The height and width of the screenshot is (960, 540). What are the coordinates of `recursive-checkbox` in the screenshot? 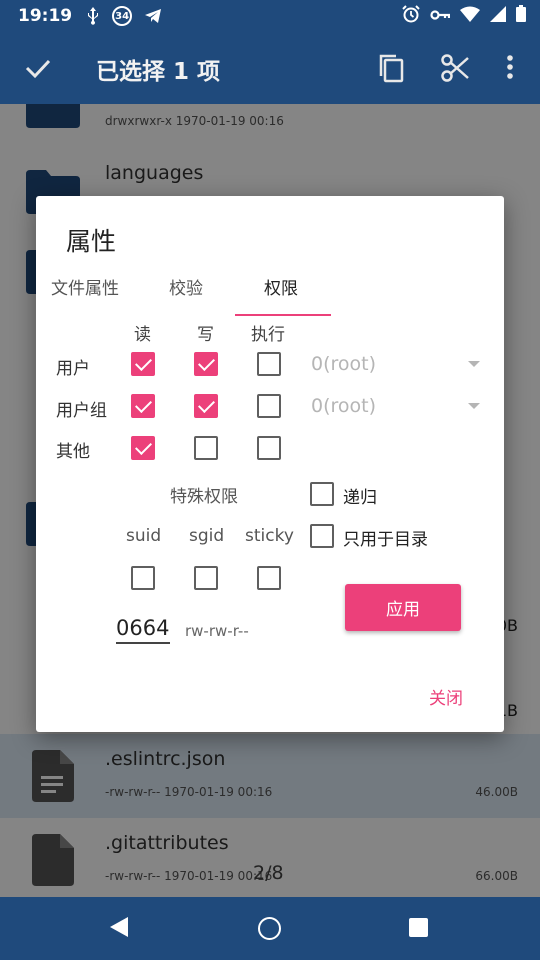 It's located at (322, 494).